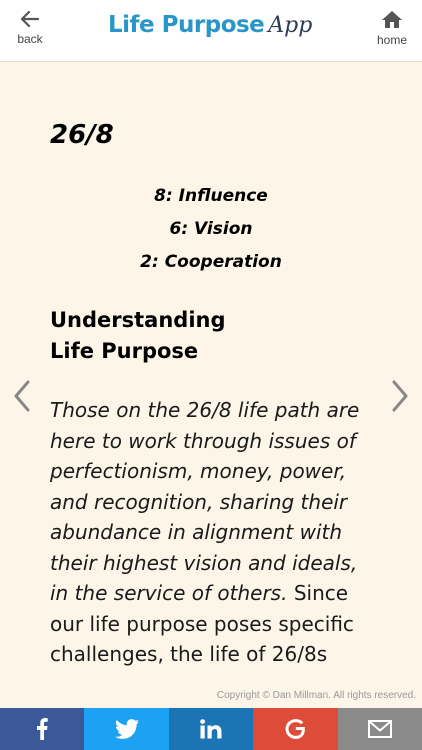  I want to click on linkedin-icon, so click(211, 729).